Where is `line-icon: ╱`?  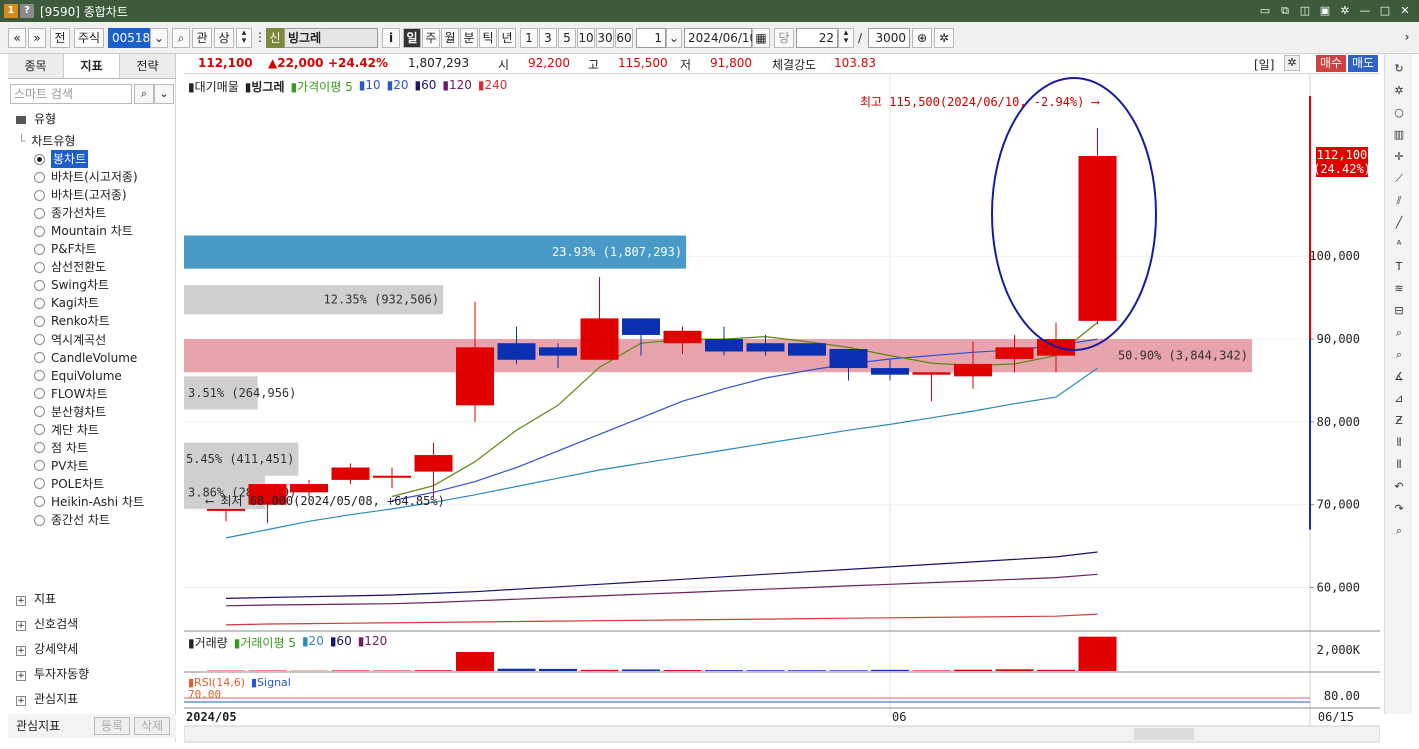
line-icon: ╱ is located at coordinates (1399, 223).